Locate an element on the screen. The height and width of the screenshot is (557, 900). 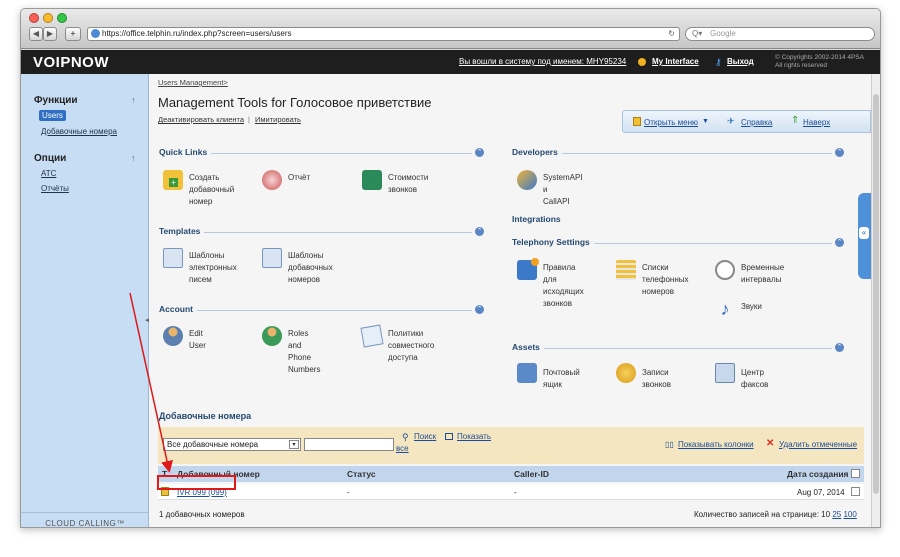
collapse-options-icon: ↑ is located at coordinates (133, 158).